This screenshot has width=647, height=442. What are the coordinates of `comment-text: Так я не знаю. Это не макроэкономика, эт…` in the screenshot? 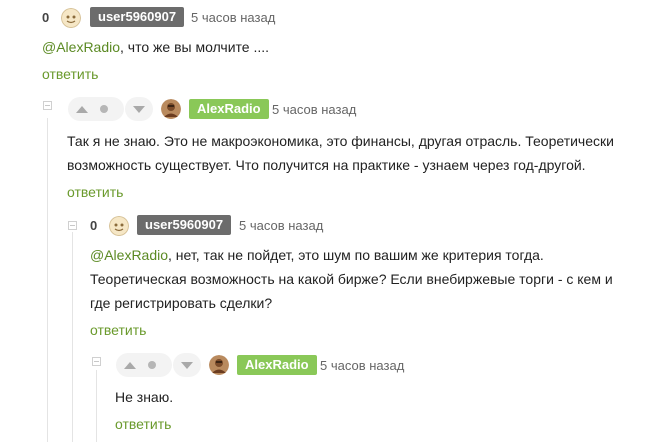 It's located at (340, 153).